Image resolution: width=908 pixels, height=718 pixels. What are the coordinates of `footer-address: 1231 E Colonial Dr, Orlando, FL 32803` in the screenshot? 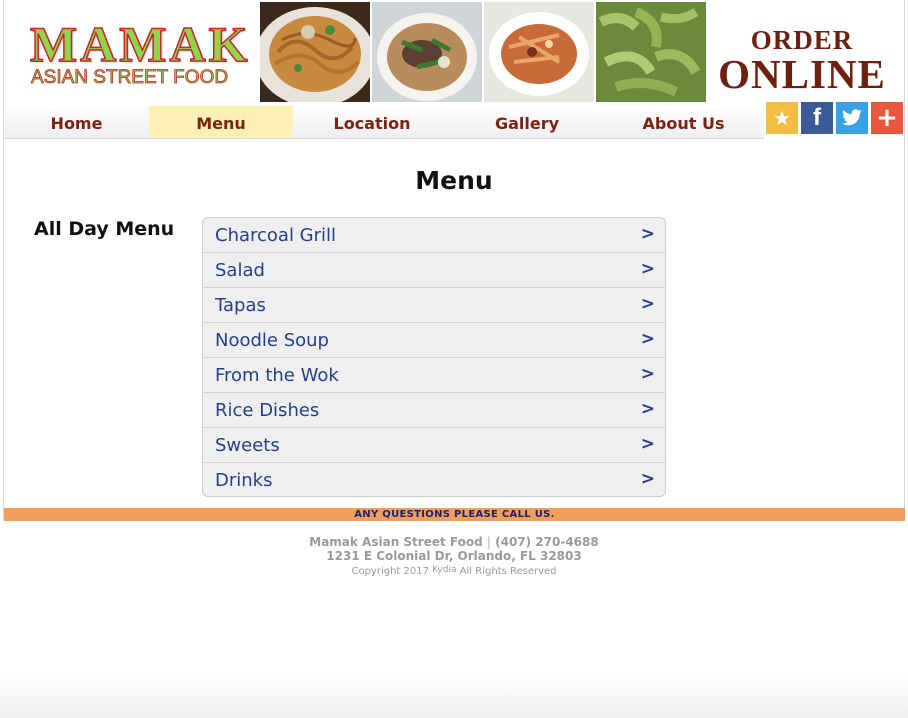 It's located at (454, 556).